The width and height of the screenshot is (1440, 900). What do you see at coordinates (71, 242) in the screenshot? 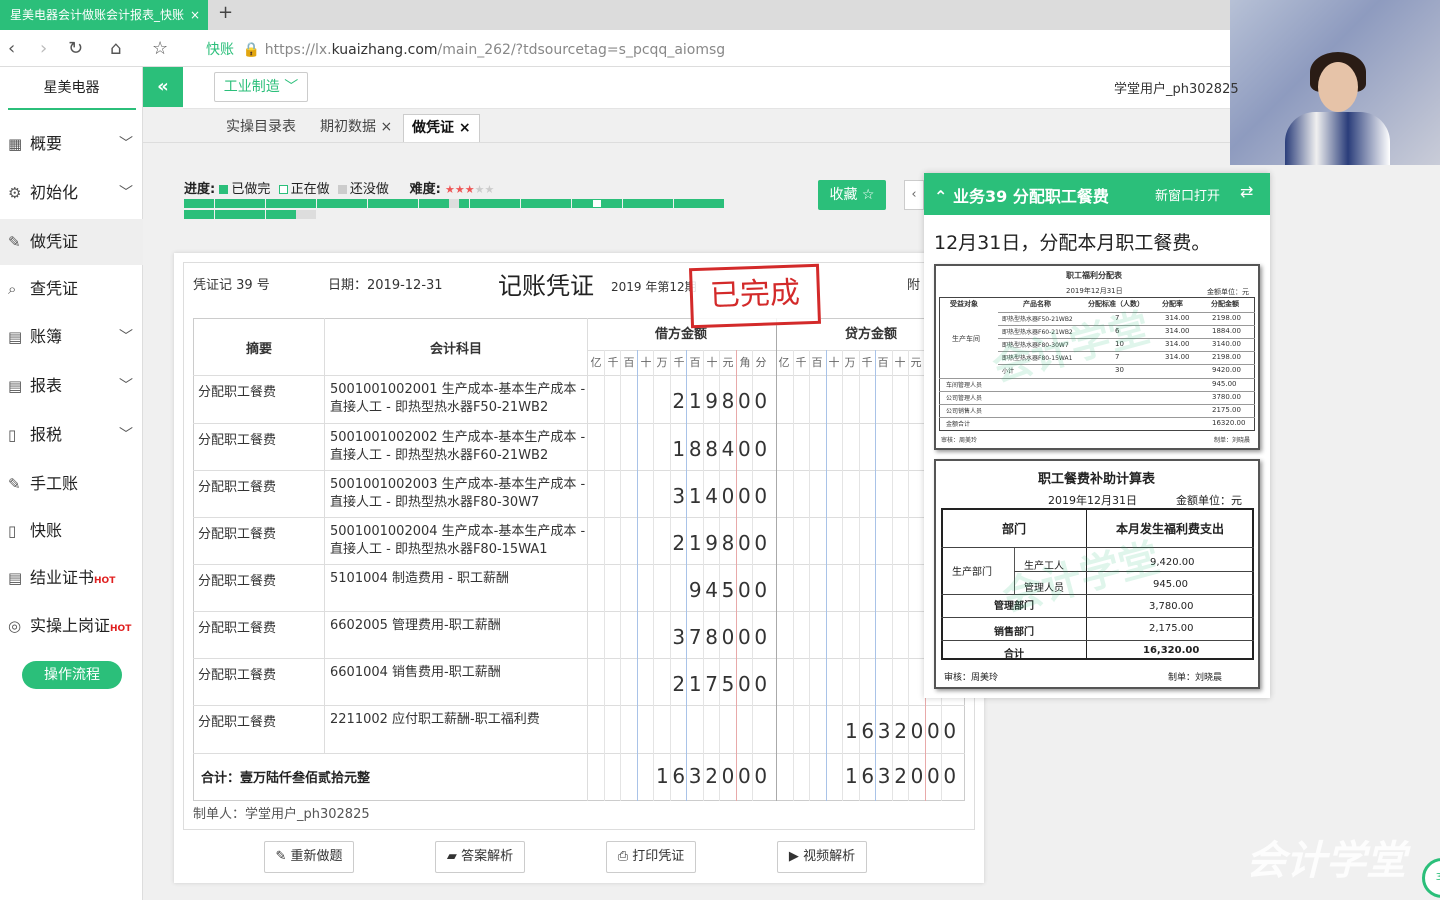
I see `sidebar-item-3: ✎ 做凭证` at bounding box center [71, 242].